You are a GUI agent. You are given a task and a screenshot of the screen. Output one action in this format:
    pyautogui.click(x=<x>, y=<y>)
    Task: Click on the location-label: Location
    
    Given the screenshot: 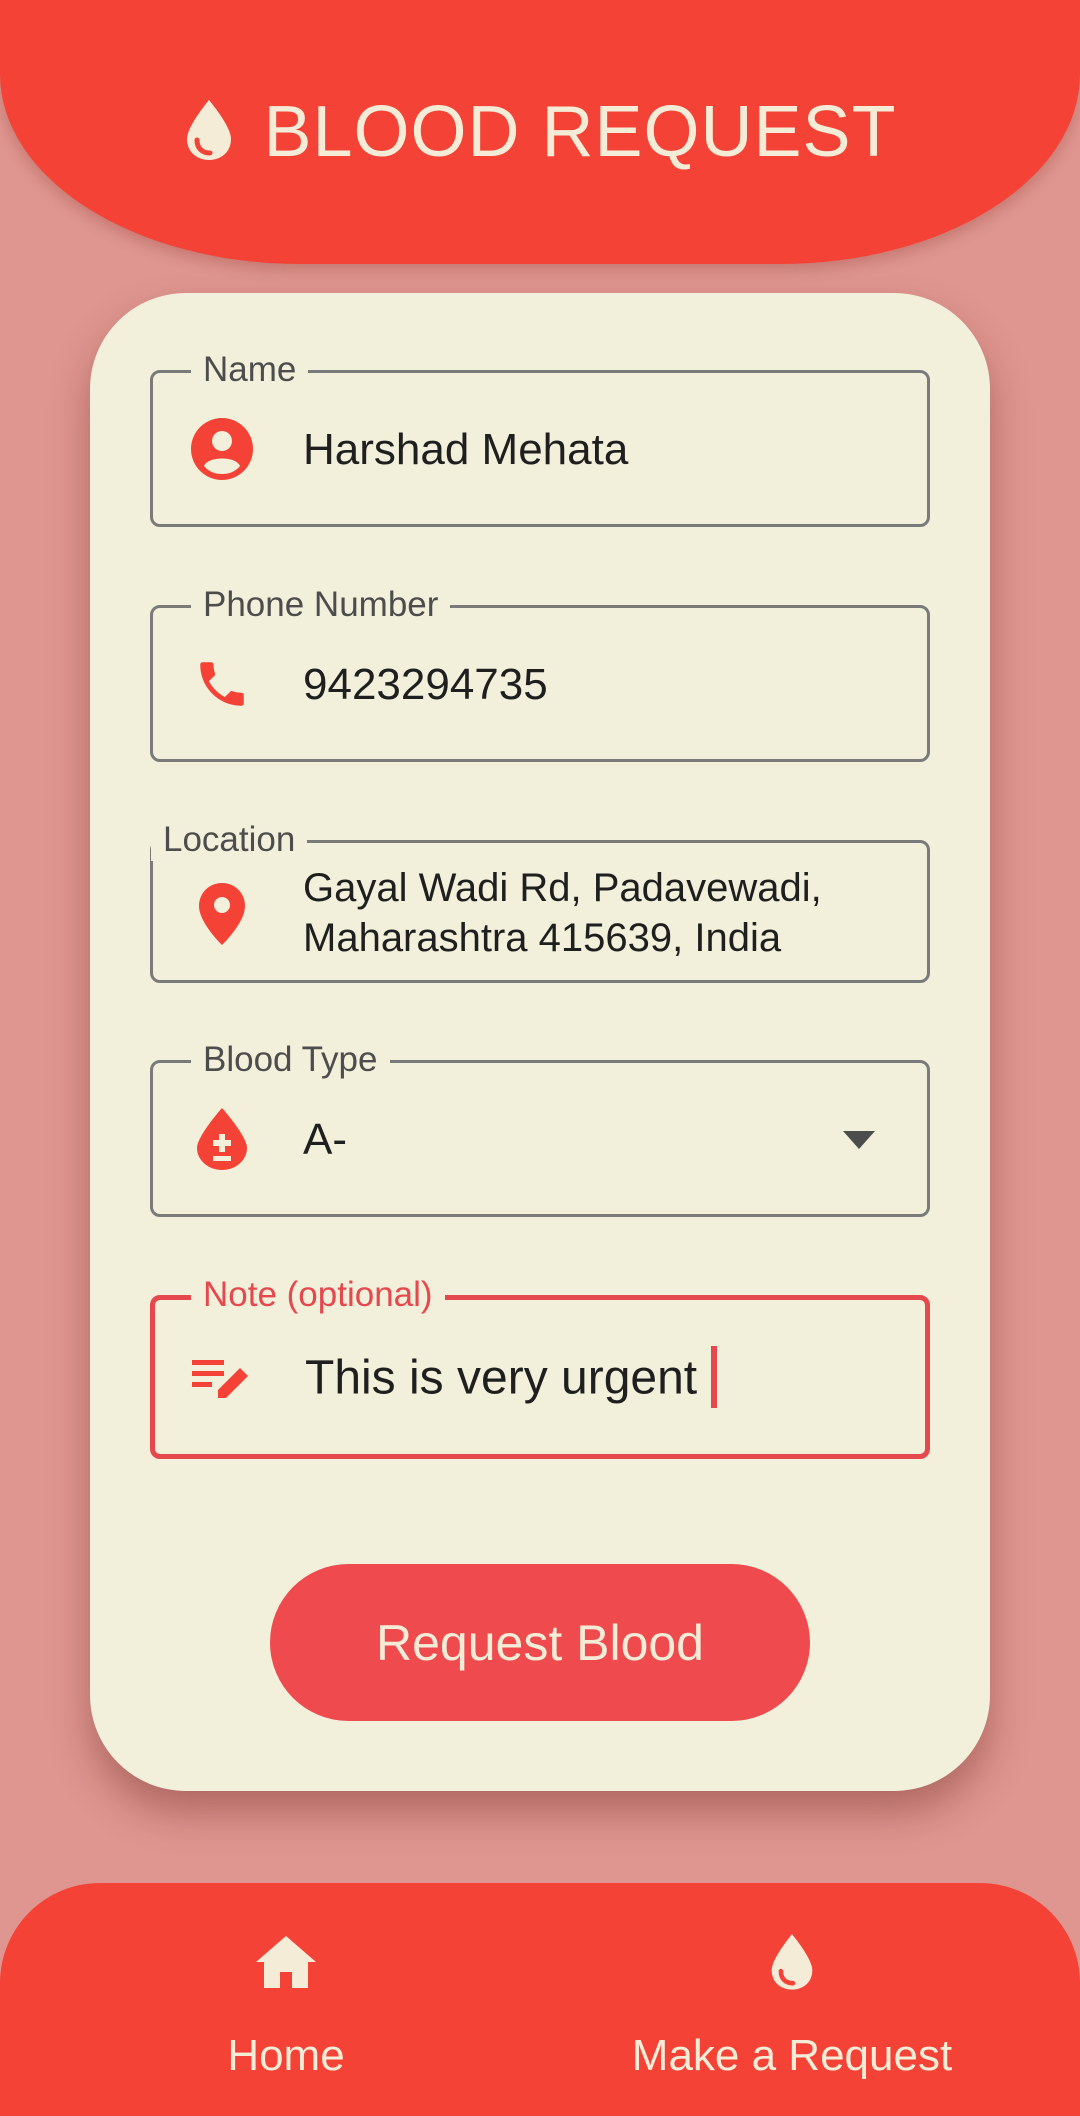 What is the action you would take?
    pyautogui.click(x=229, y=840)
    